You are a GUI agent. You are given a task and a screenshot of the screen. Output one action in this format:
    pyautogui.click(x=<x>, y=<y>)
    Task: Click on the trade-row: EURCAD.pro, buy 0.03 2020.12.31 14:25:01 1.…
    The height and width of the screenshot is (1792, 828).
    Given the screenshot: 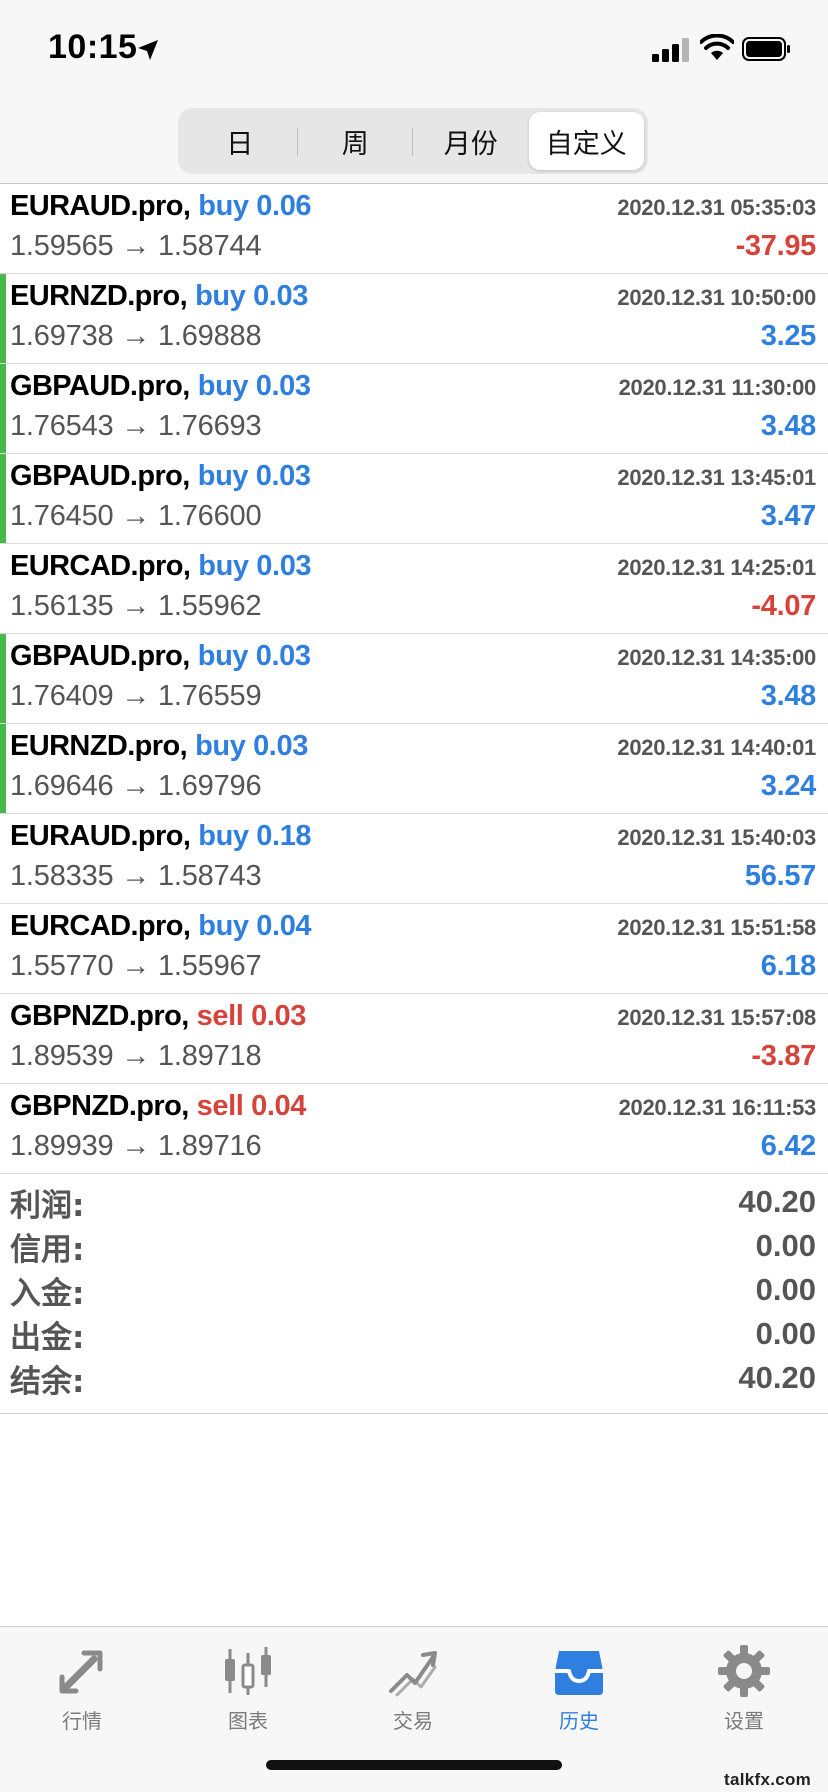 What is the action you would take?
    pyautogui.click(x=414, y=589)
    